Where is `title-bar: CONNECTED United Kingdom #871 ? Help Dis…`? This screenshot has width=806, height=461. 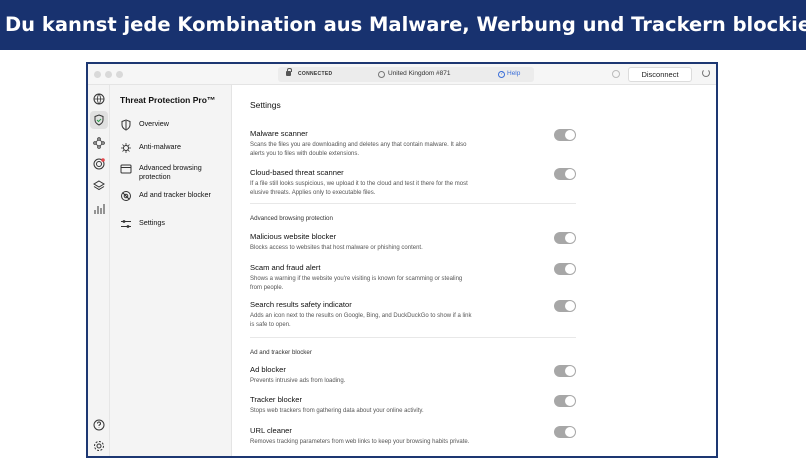
title-bar: CONNECTED United Kingdom #871 ? Help Dis… is located at coordinates (402, 74).